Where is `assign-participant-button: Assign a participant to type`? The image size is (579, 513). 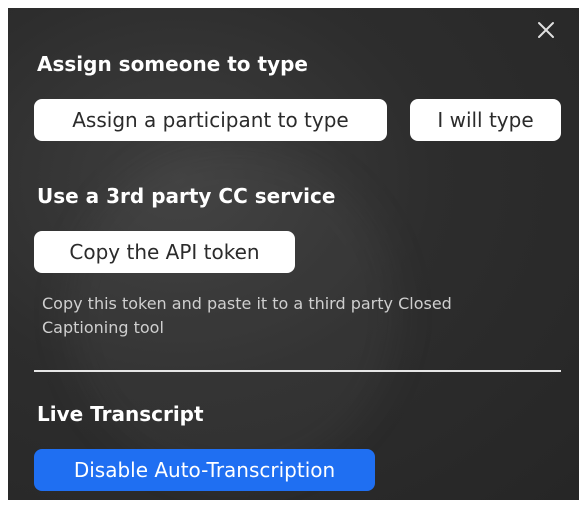 assign-participant-button: Assign a participant to type is located at coordinates (210, 120).